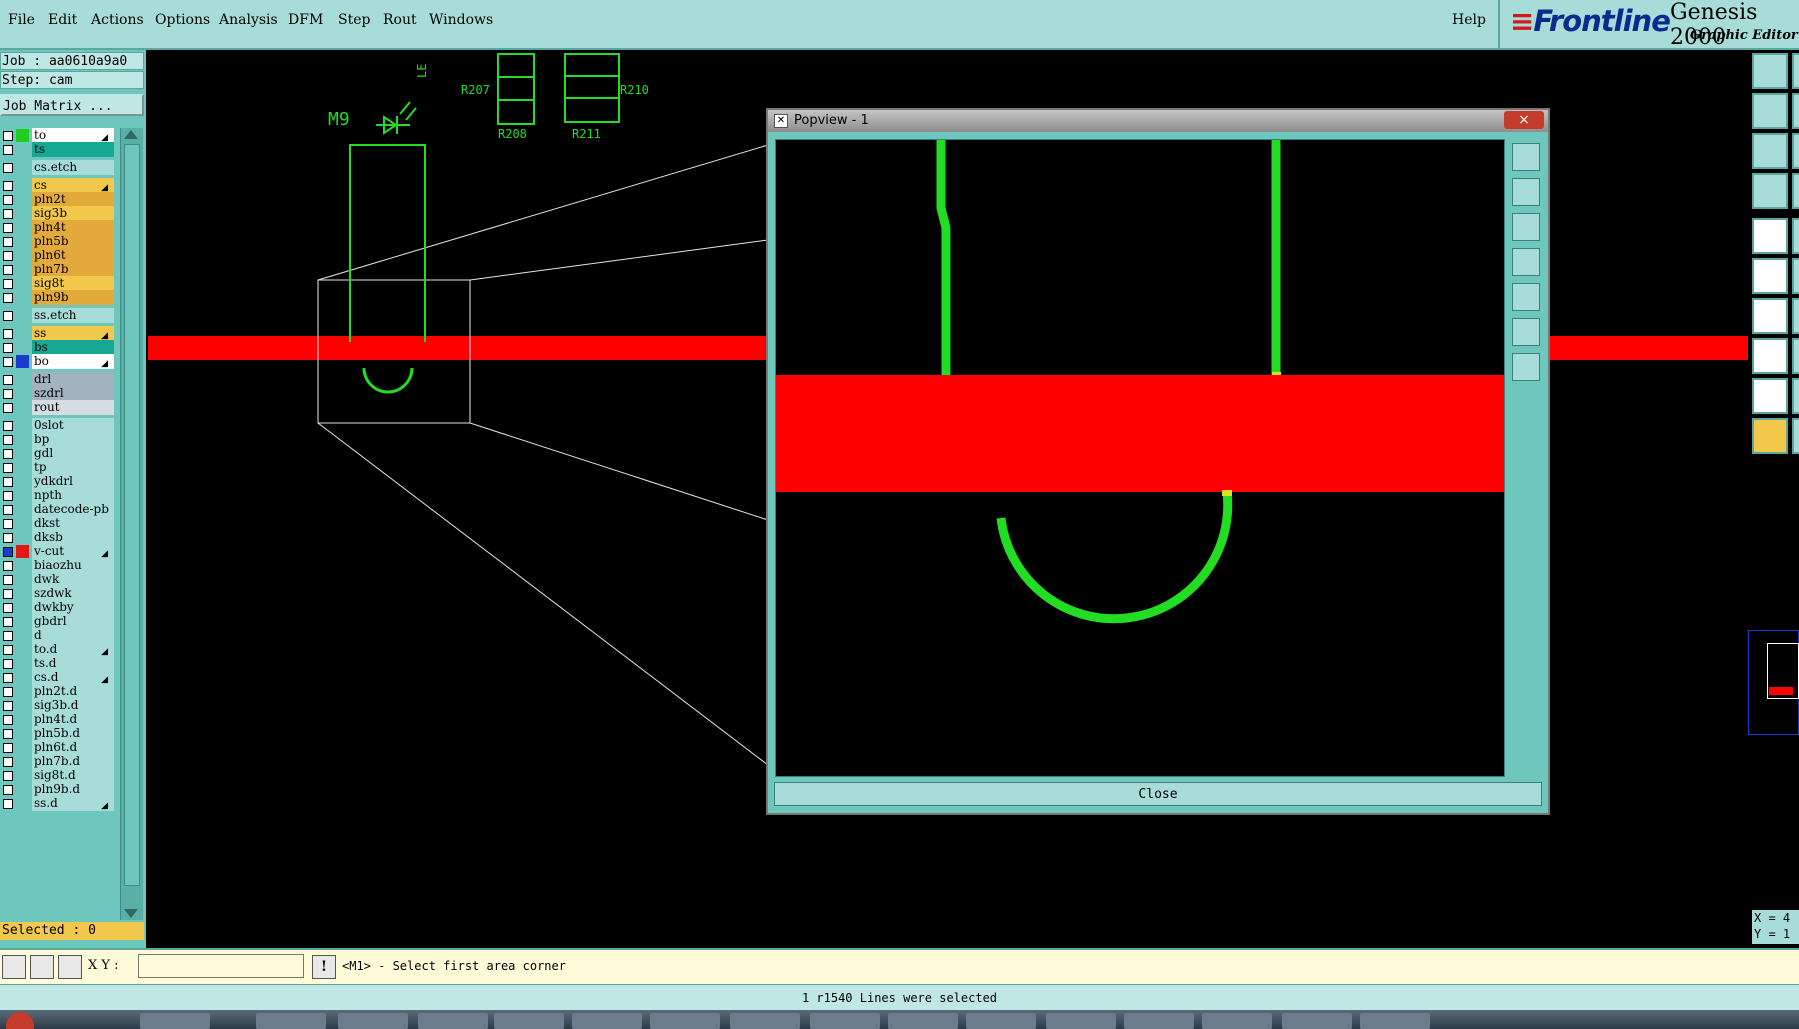 The height and width of the screenshot is (1029, 1799). I want to click on xy-input, so click(221, 966).